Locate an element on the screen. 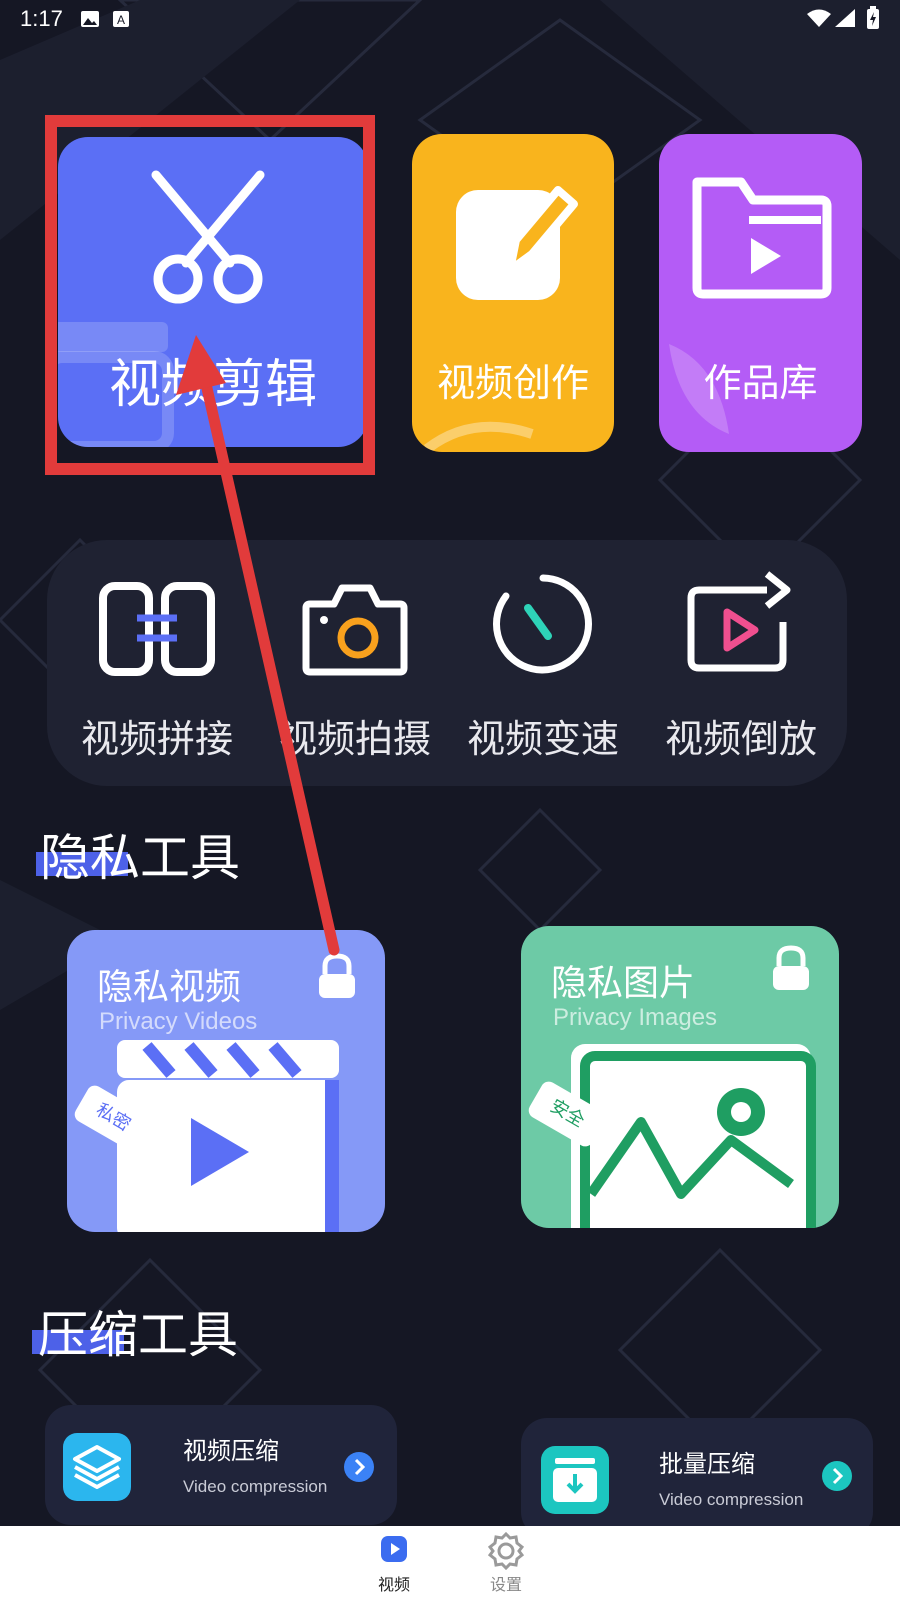 This screenshot has width=900, height=1600. nav-settings-tab: 设置 is located at coordinates (506, 1563).